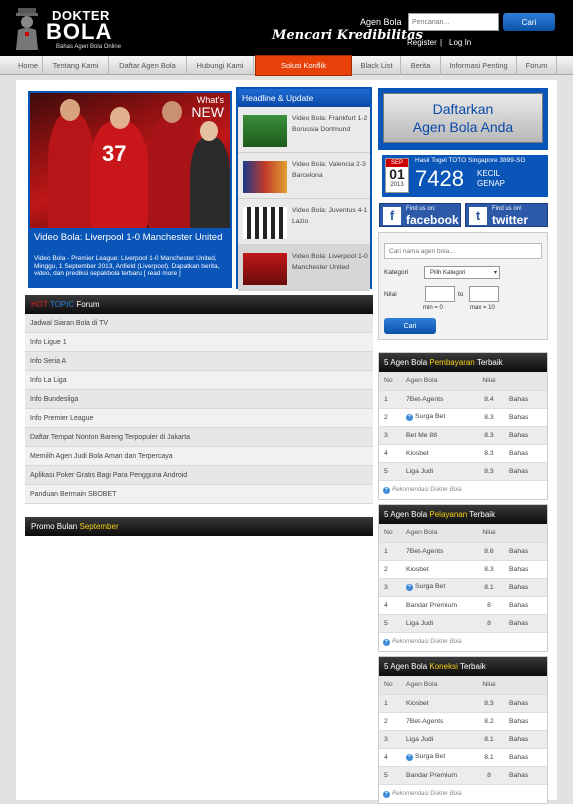 The width and height of the screenshot is (573, 804). Describe the element at coordinates (28, 65) in the screenshot. I see `nav-home: Home` at that location.